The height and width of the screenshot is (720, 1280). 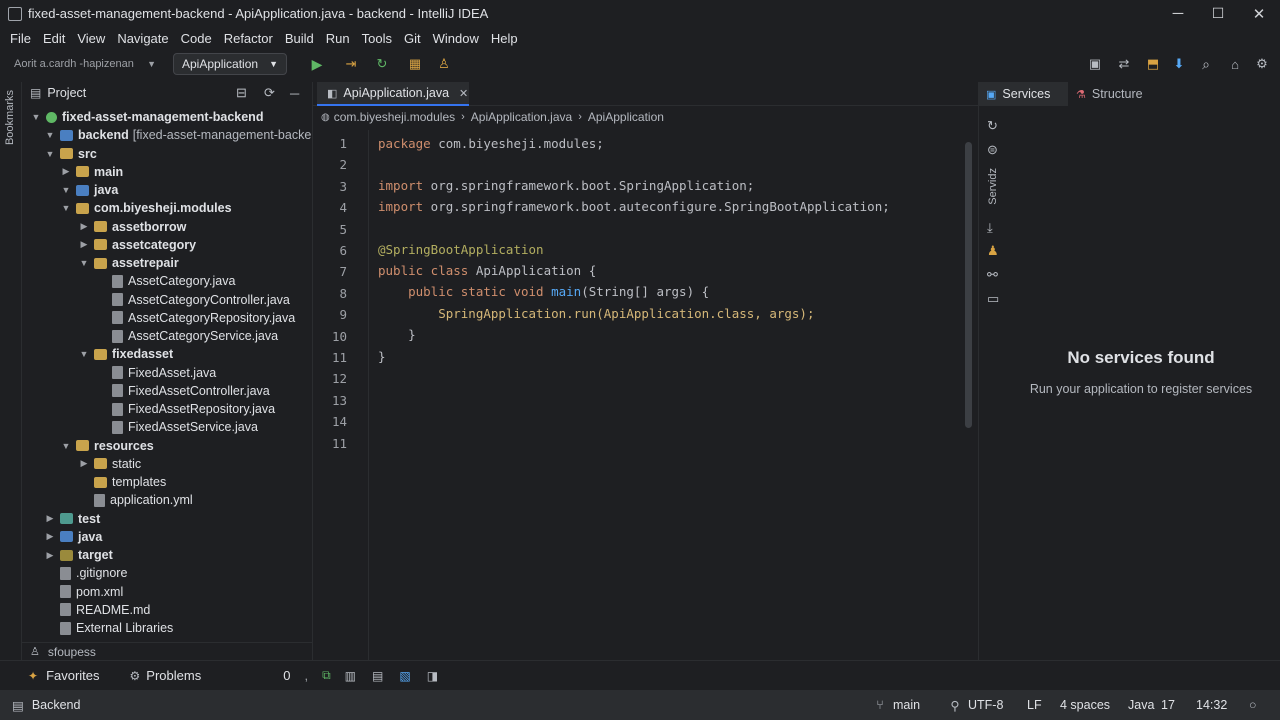 I want to click on line-separator: LF, so click(x=1034, y=705).